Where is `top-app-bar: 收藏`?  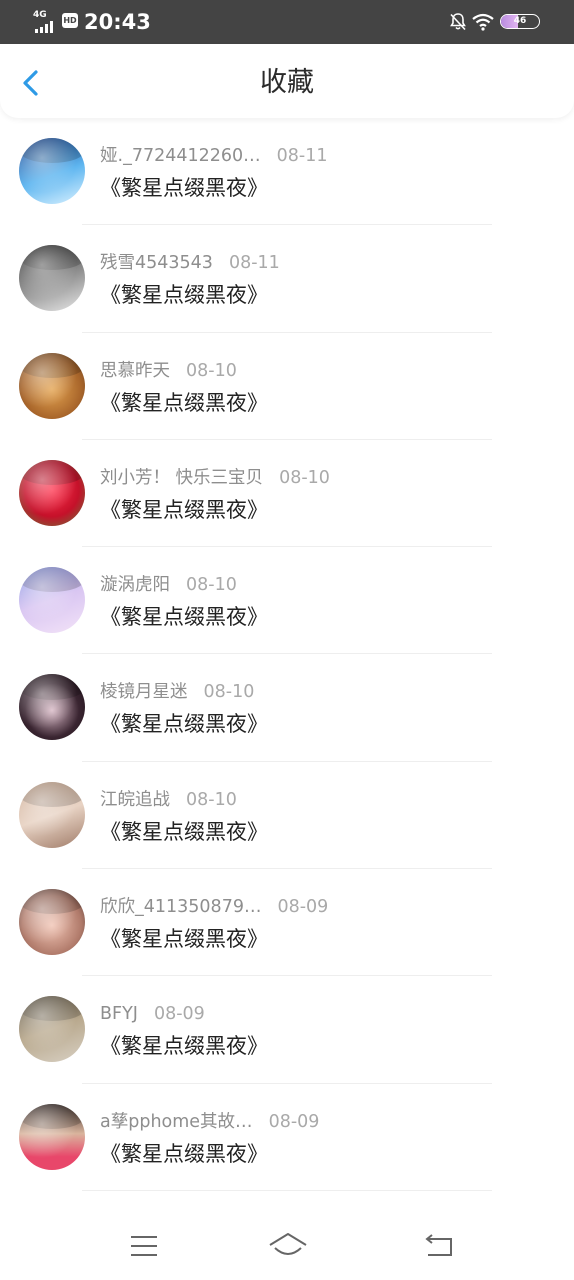
top-app-bar: 收藏 is located at coordinates (287, 81).